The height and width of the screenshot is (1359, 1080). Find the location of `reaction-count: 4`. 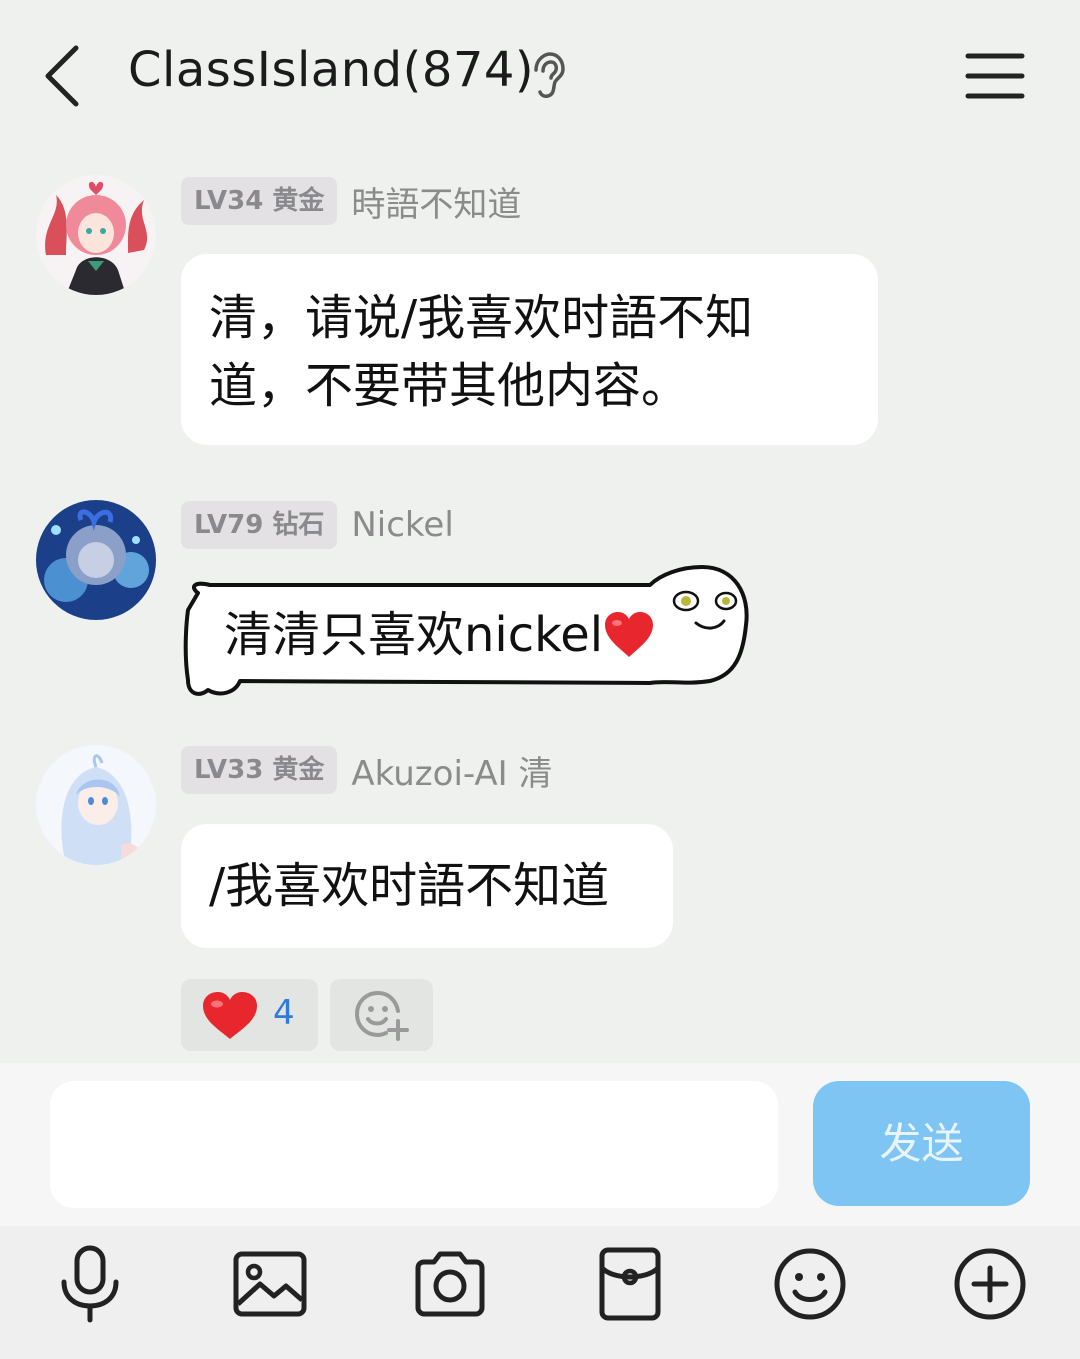

reaction-count: 4 is located at coordinates (284, 1013).